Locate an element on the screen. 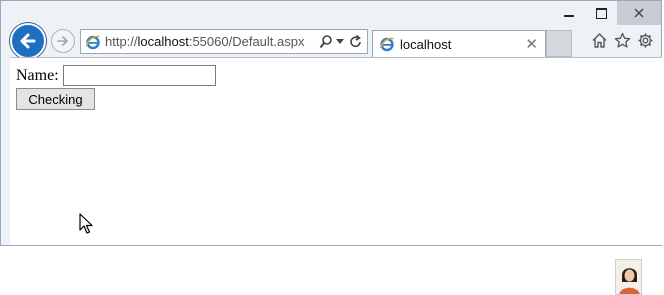  toolbar-icons is located at coordinates (622, 40).